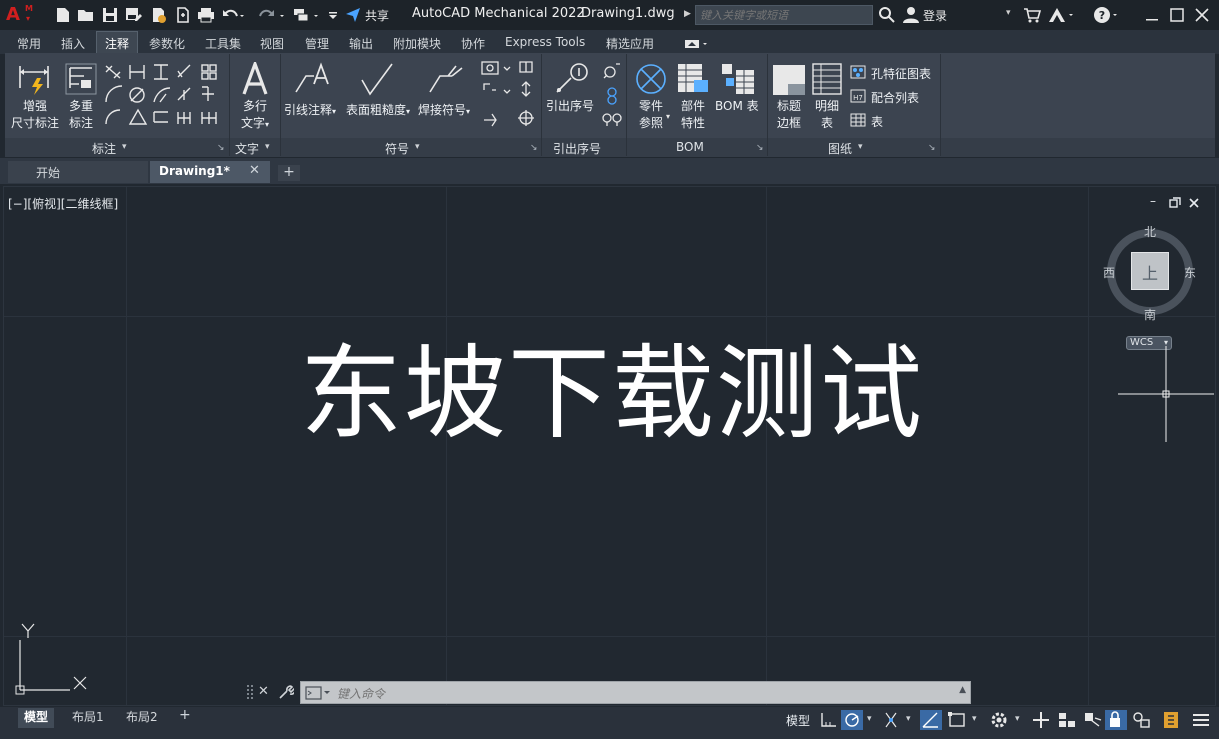  What do you see at coordinates (1150, 314) in the screenshot?
I see `viewcube-south: 南` at bounding box center [1150, 314].